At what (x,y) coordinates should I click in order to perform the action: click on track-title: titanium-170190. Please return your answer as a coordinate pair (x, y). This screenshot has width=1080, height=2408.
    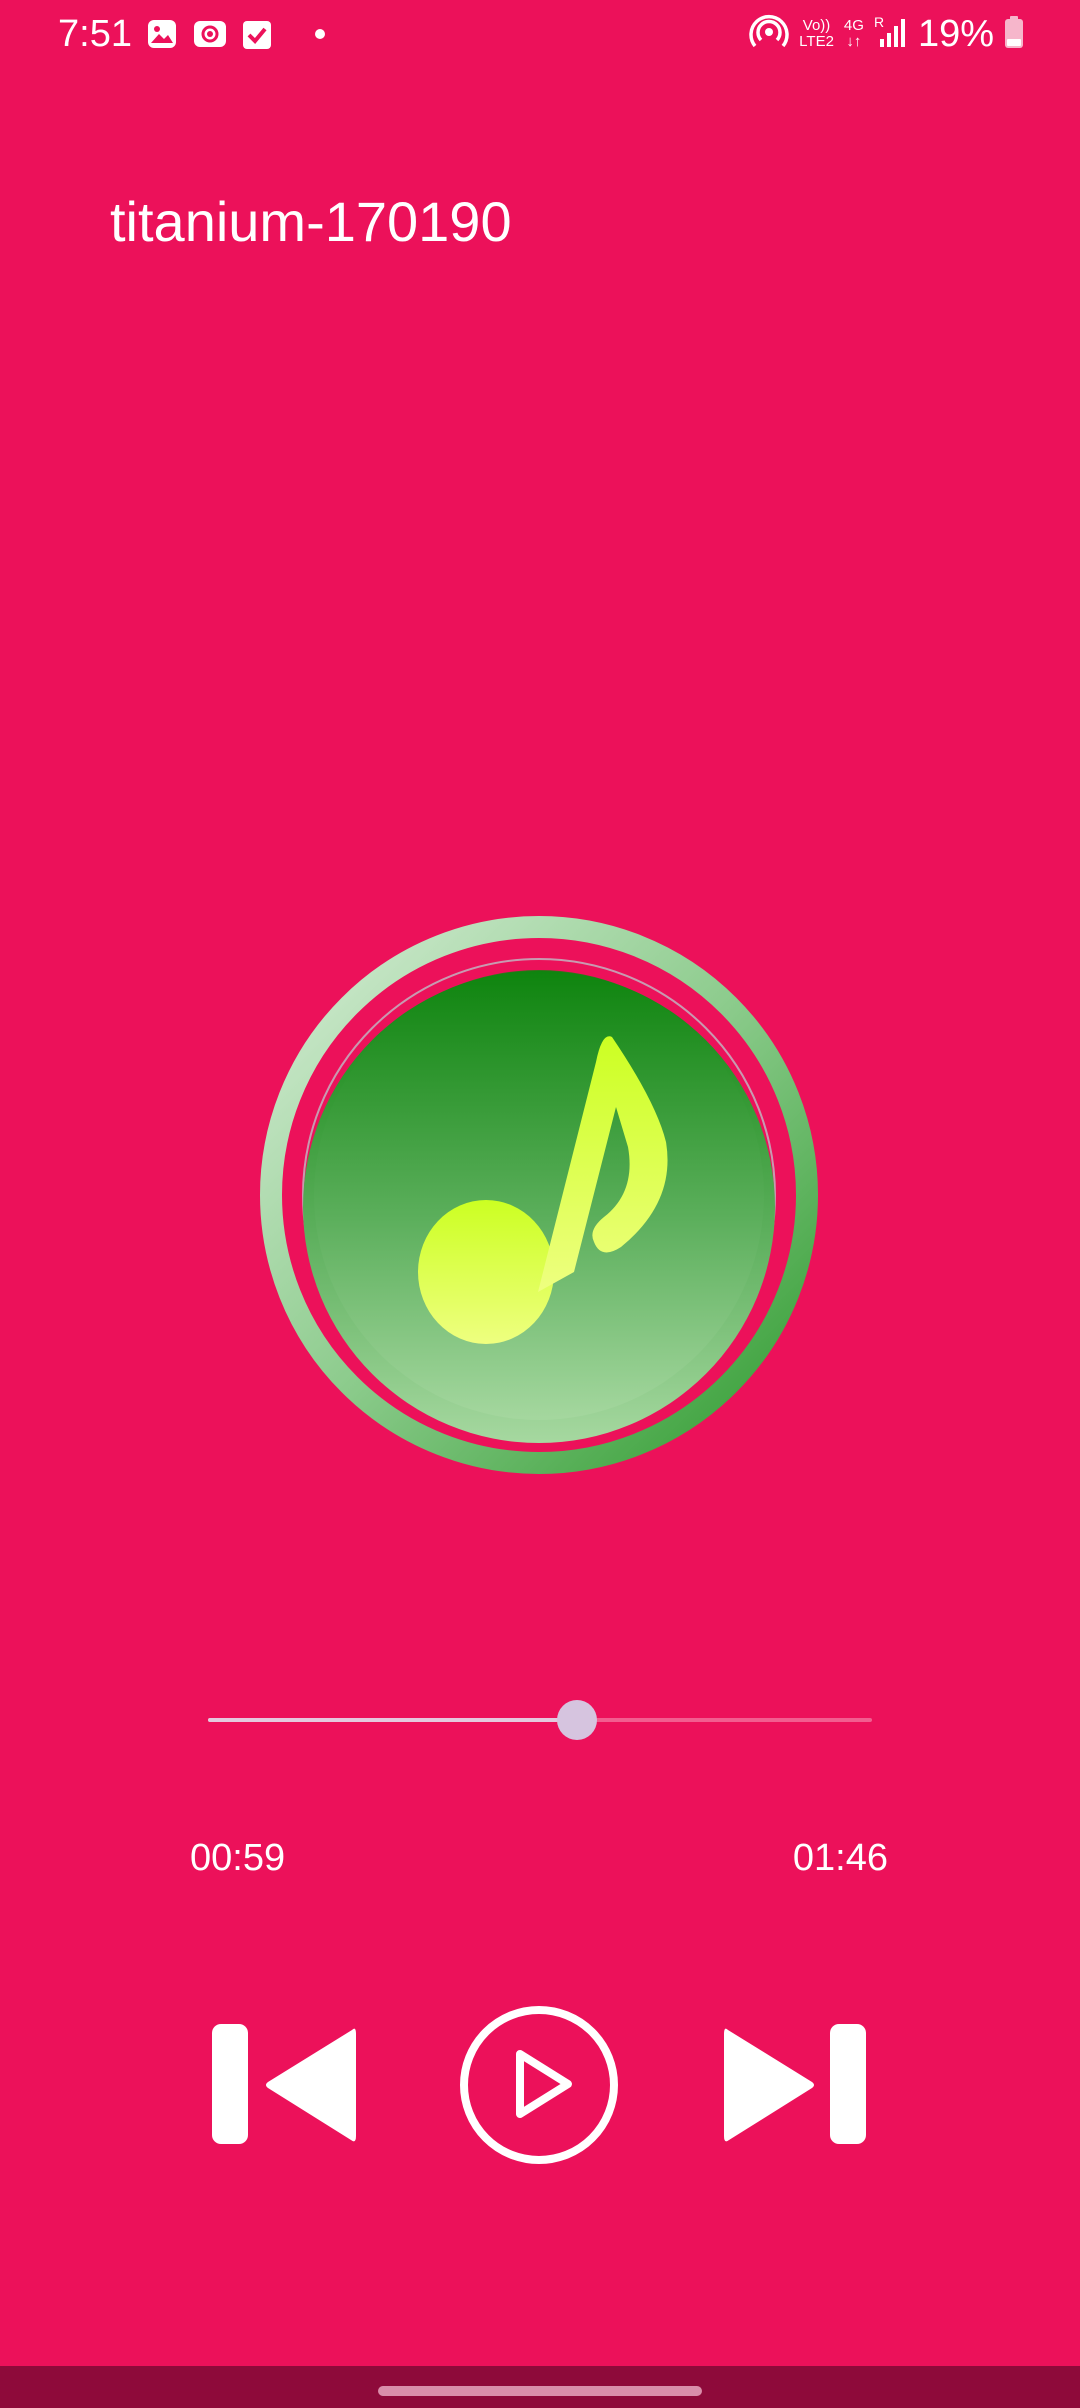
    Looking at the image, I should click on (311, 221).